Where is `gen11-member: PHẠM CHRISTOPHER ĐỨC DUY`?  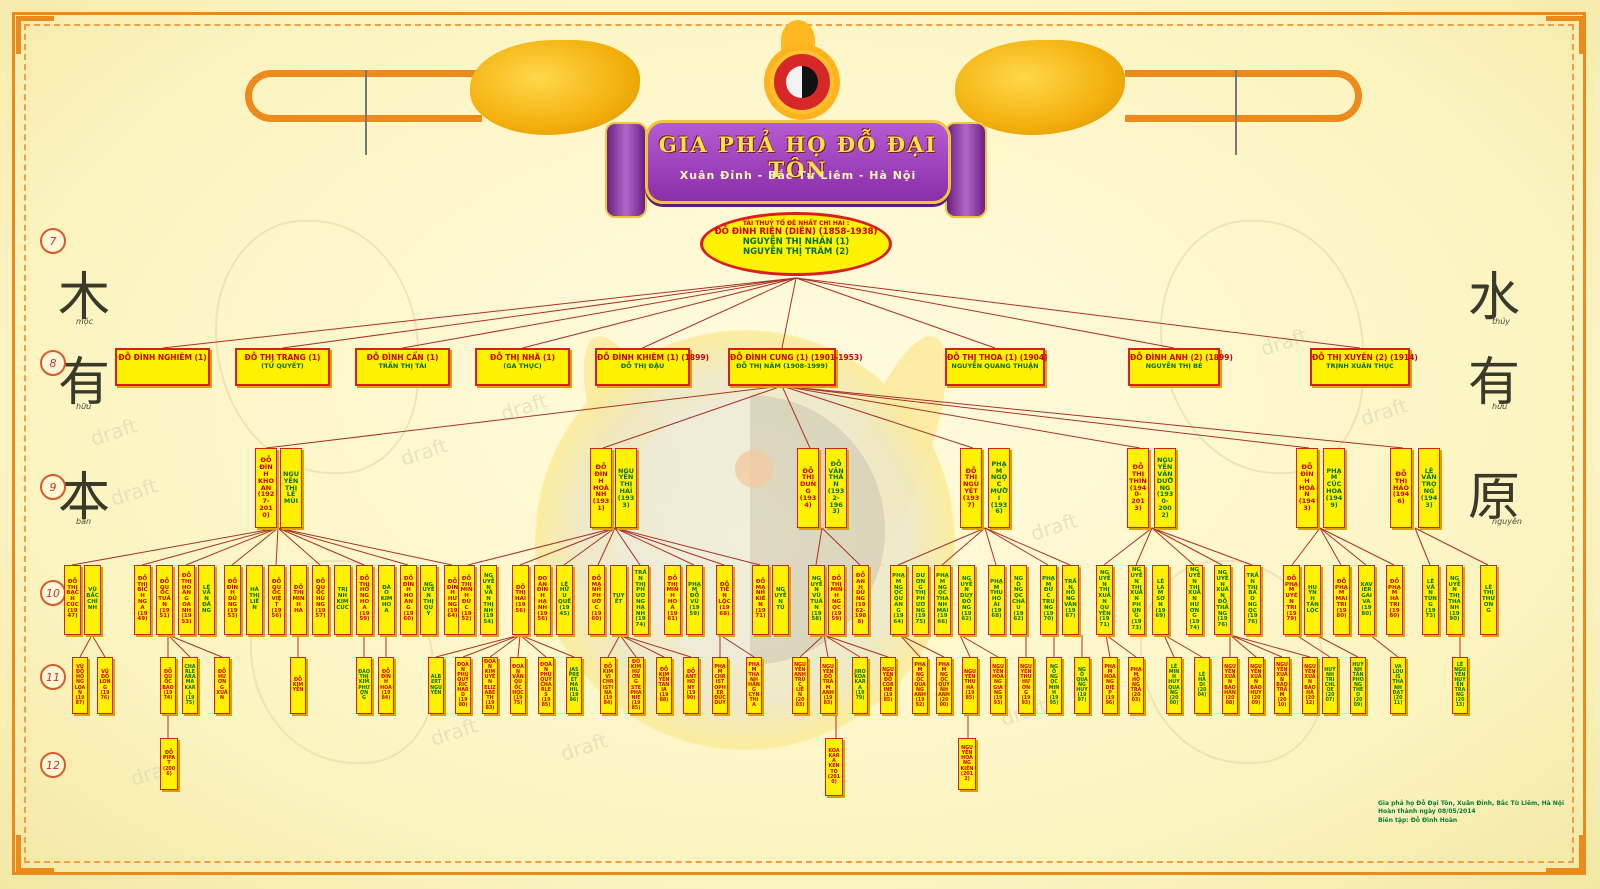 gen11-member: PHẠM CHRISTOPHER ĐỨC DUY is located at coordinates (720, 685).